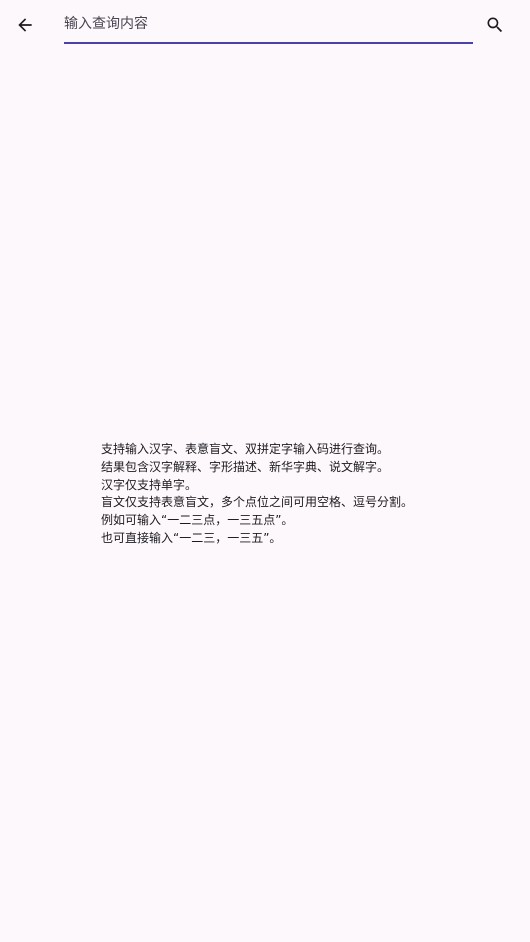 The width and height of the screenshot is (530, 942). Describe the element at coordinates (191, 537) in the screenshot. I see `help-line-direct-input: 也可直接输入“一二三，一三五”。` at that location.